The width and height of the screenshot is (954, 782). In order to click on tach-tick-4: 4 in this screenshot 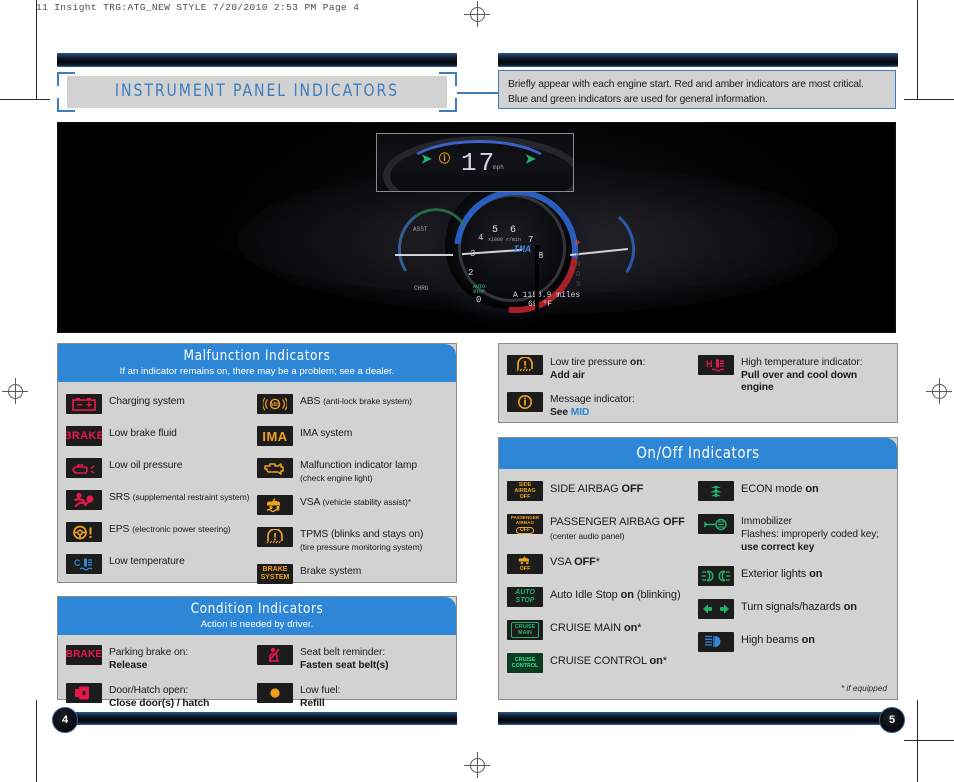, I will do `click(481, 238)`.